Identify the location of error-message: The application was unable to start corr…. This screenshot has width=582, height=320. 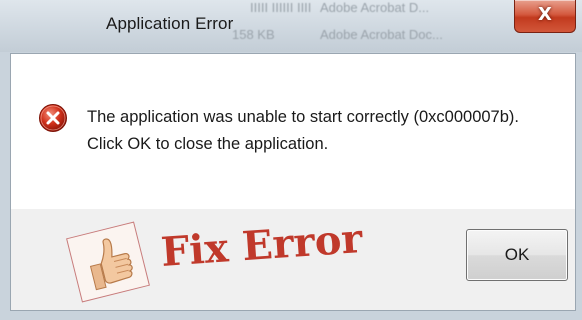
(303, 130).